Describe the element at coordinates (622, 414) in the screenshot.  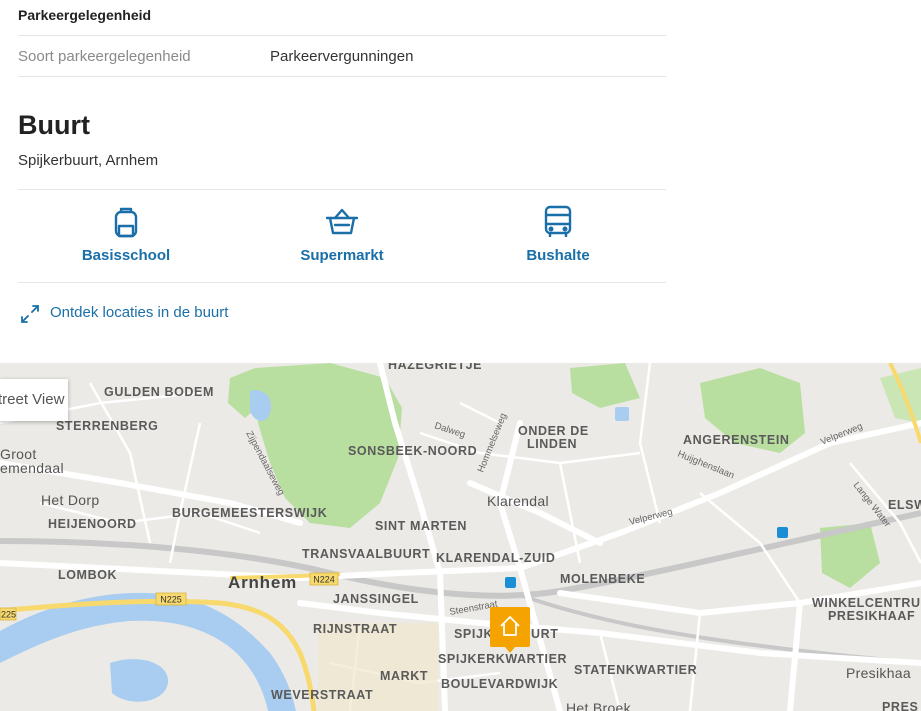
I see `pond` at that location.